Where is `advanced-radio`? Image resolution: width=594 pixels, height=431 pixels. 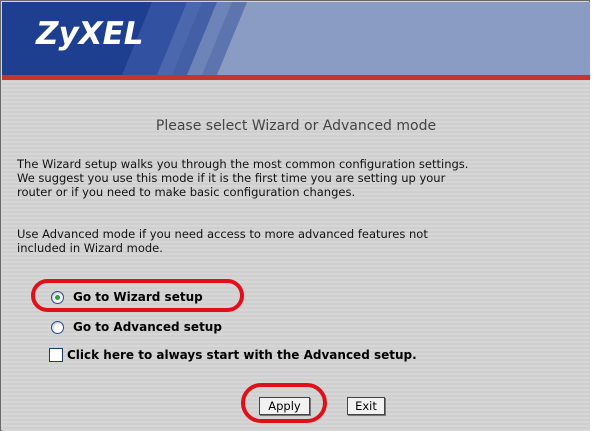
advanced-radio is located at coordinates (57, 327).